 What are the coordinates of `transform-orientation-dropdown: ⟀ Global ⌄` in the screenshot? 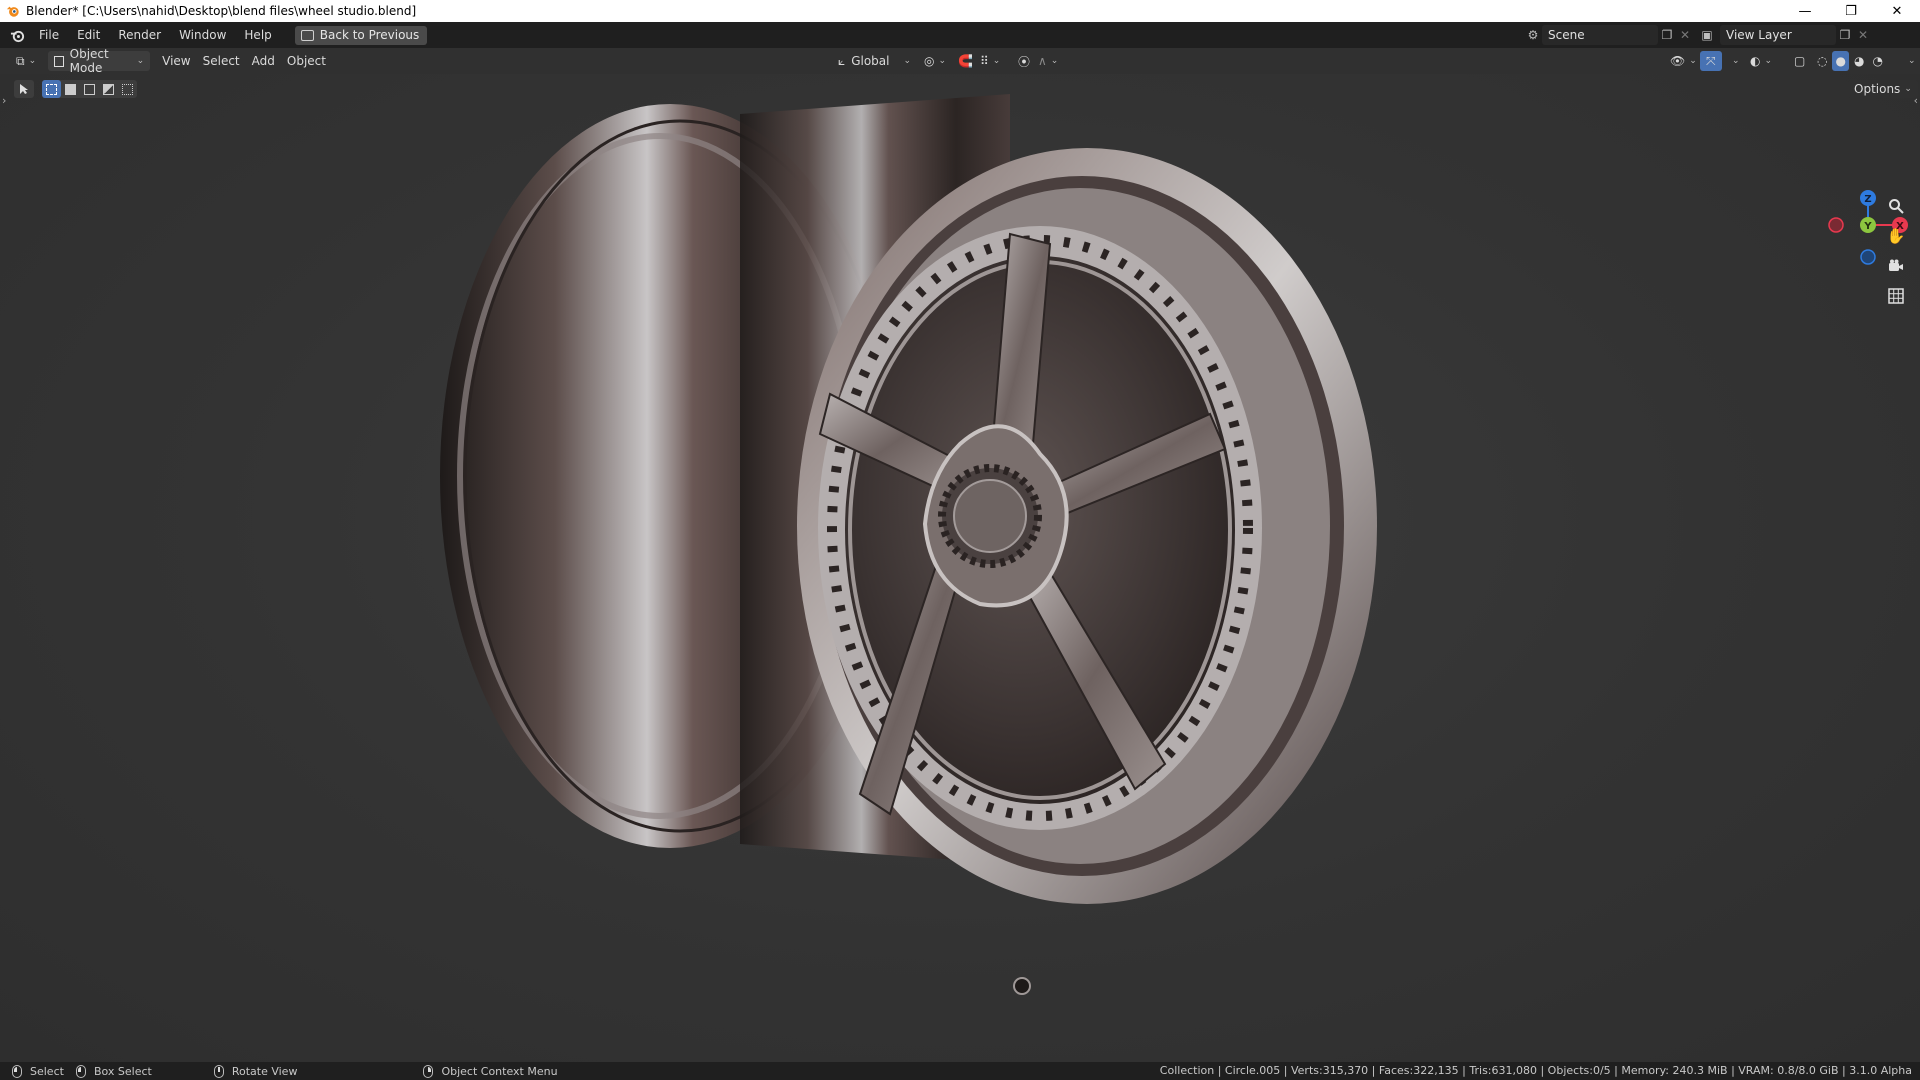 It's located at (874, 61).